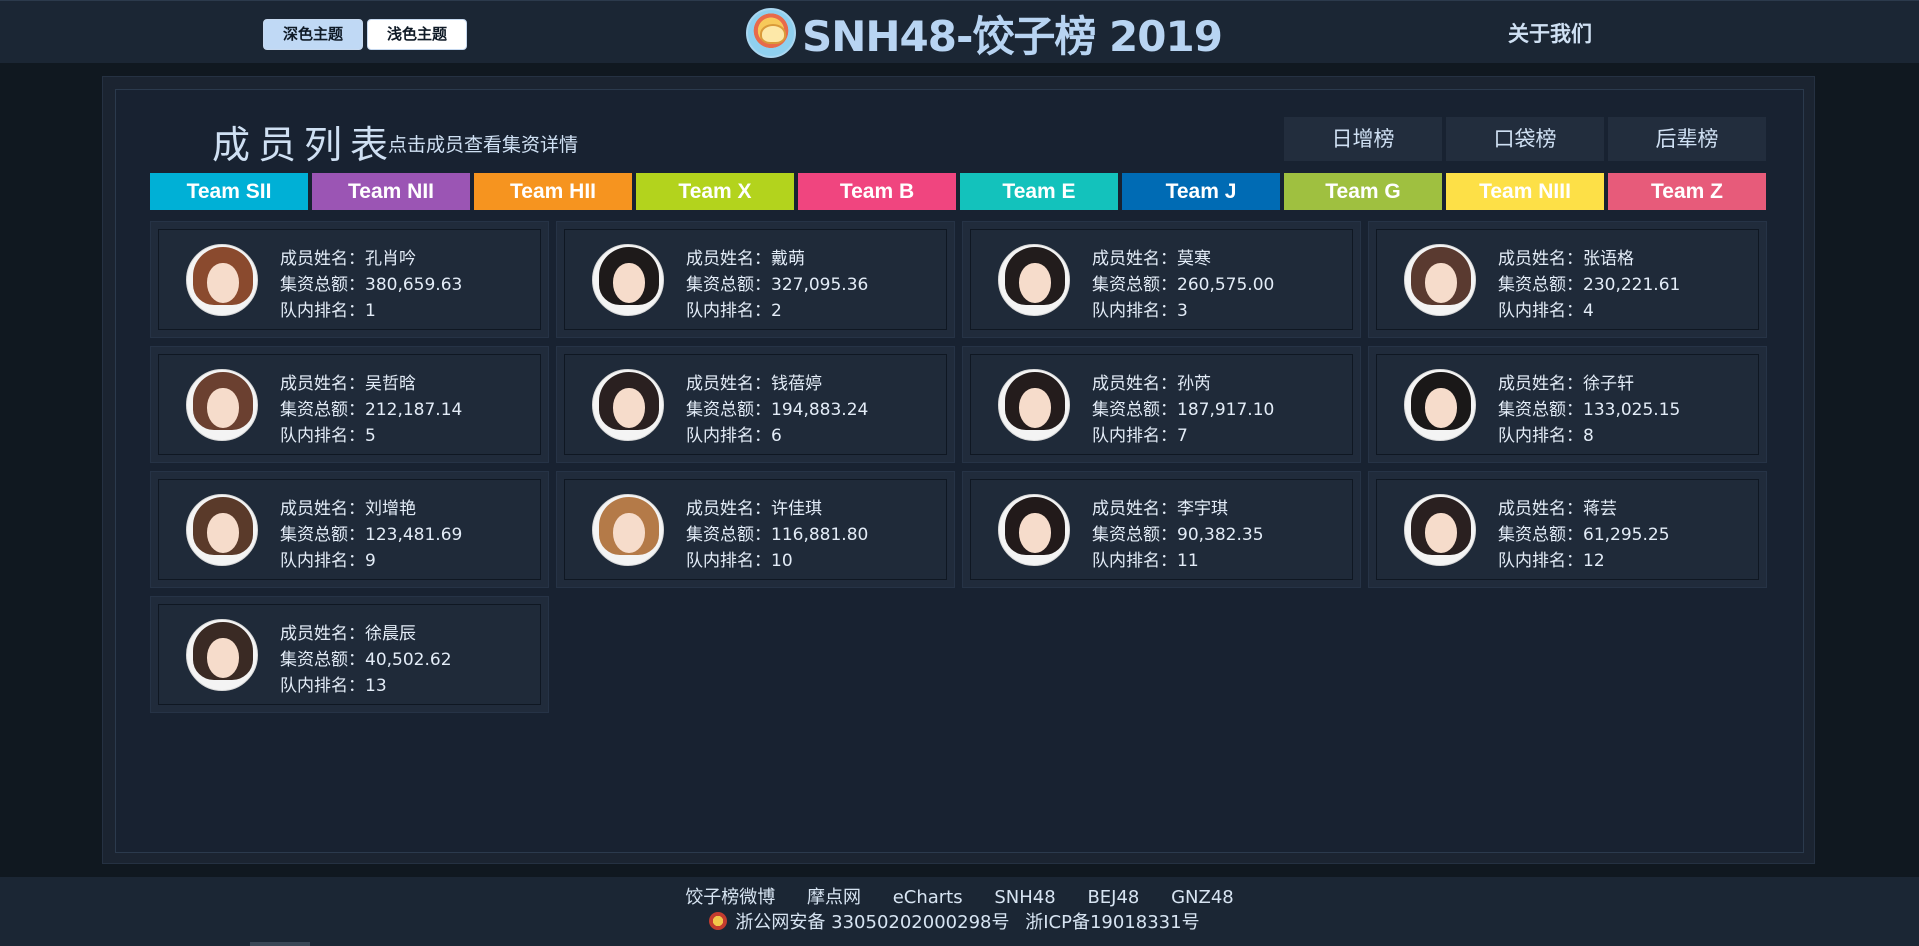  I want to click on light-theme-button: 浅色主题, so click(417, 34).